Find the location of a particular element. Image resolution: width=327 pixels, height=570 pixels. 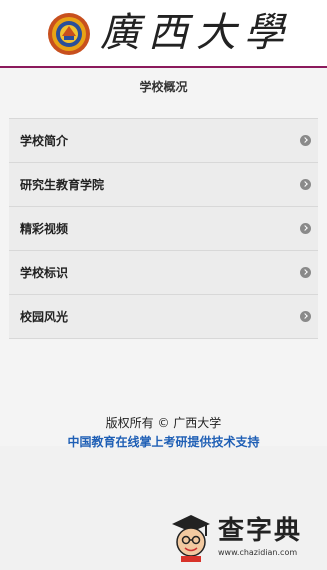

chazidian-watermark: 查字典 www.chazidian.com is located at coordinates (245, 536).